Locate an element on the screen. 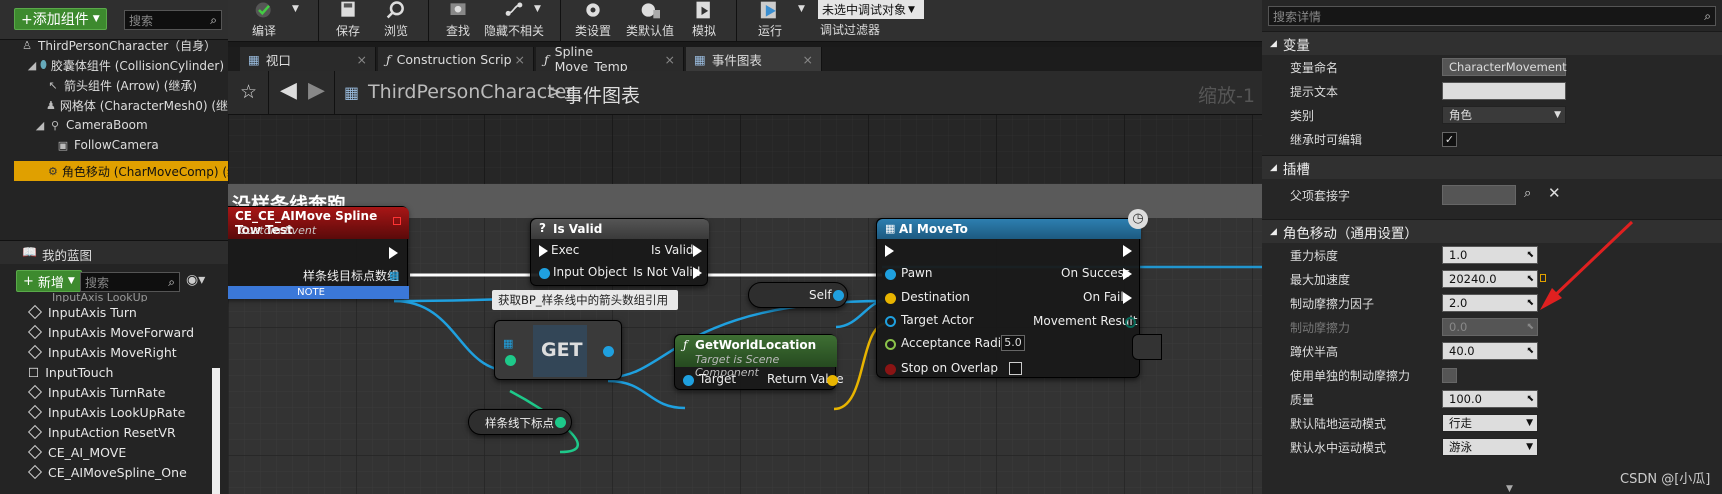 This screenshot has width=1722, height=494. comment-bubble: 获取BP_样条线中的箭头数组引用 is located at coordinates (585, 300).